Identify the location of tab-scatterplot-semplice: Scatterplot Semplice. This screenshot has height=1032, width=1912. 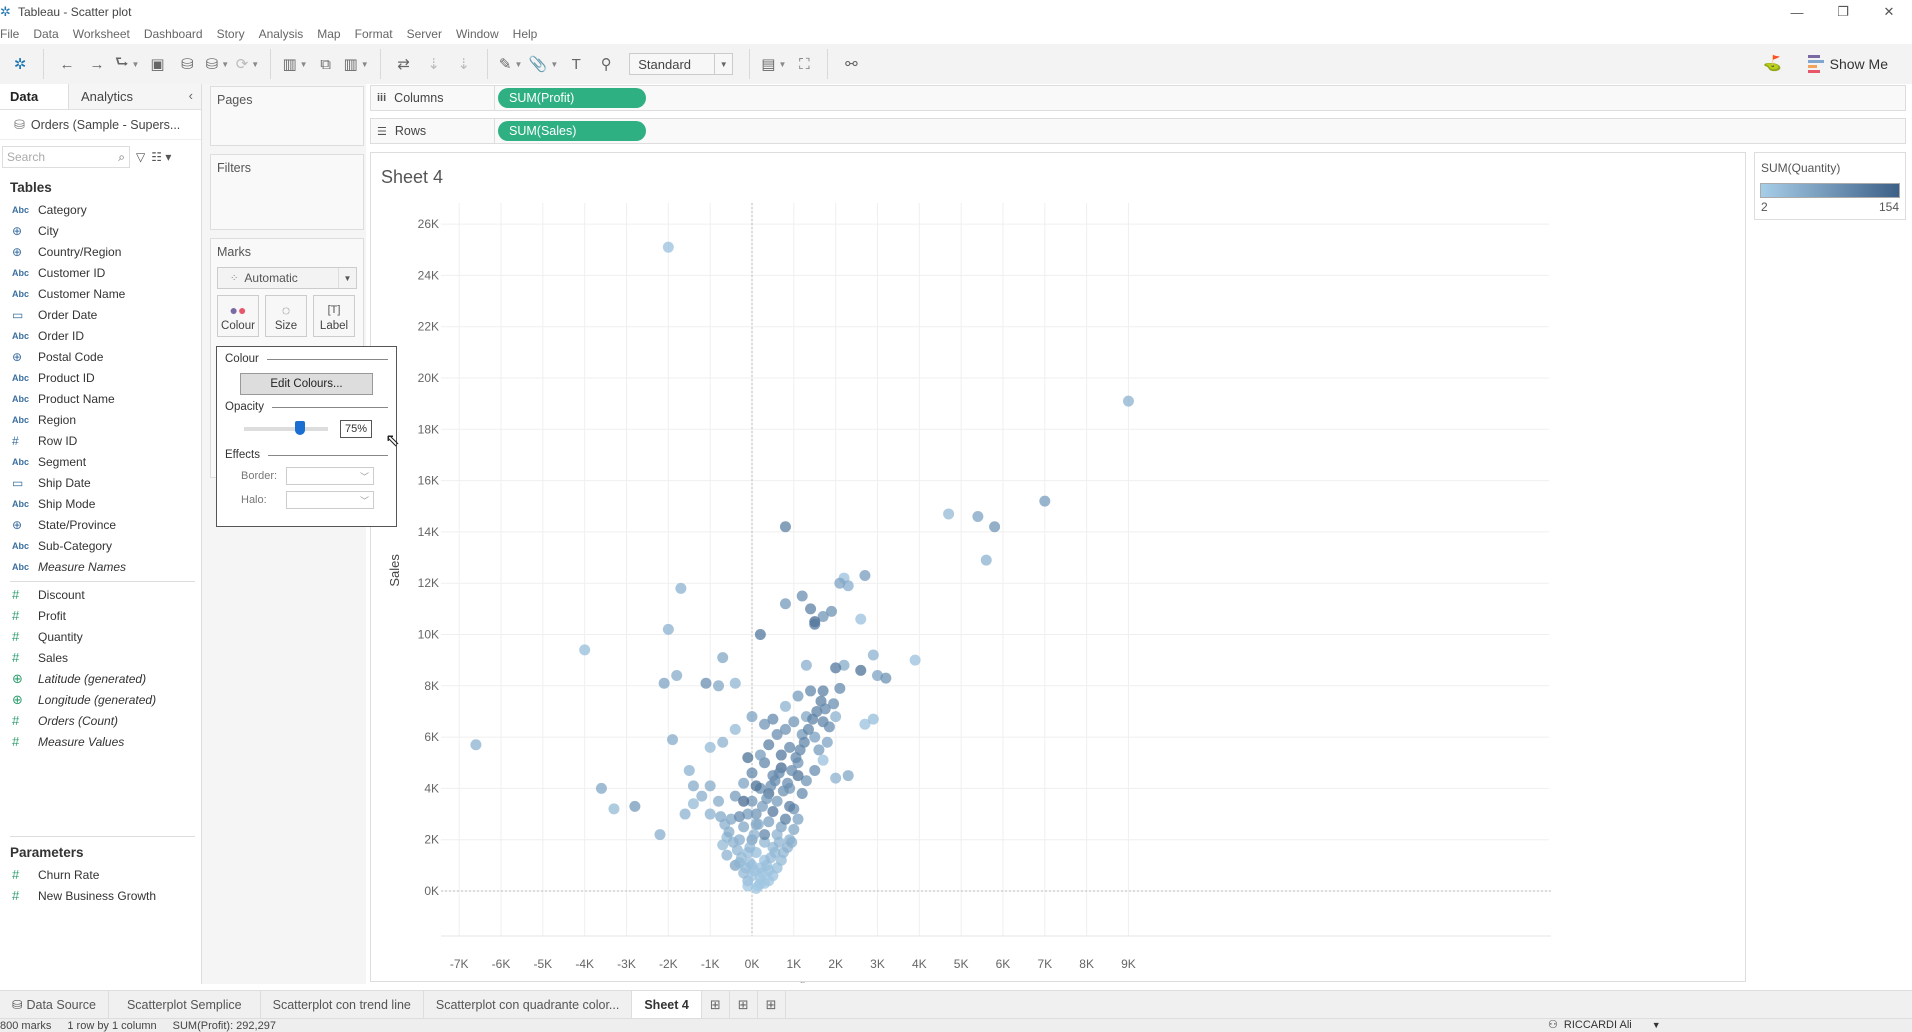
(185, 1004).